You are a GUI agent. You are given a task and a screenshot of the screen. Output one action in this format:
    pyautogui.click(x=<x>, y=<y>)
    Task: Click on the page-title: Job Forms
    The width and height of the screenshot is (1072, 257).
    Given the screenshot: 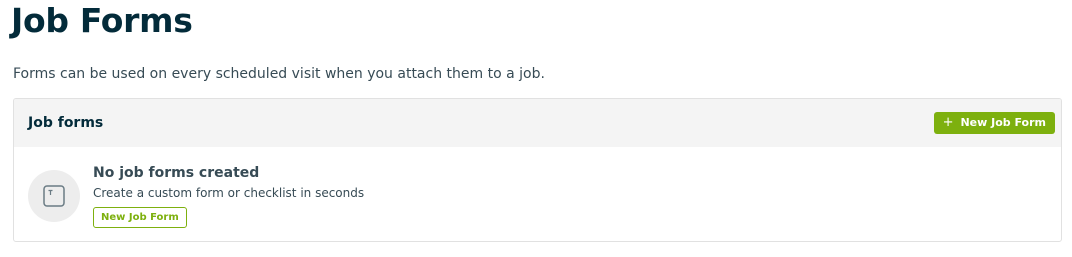 What is the action you would take?
    pyautogui.click(x=102, y=20)
    